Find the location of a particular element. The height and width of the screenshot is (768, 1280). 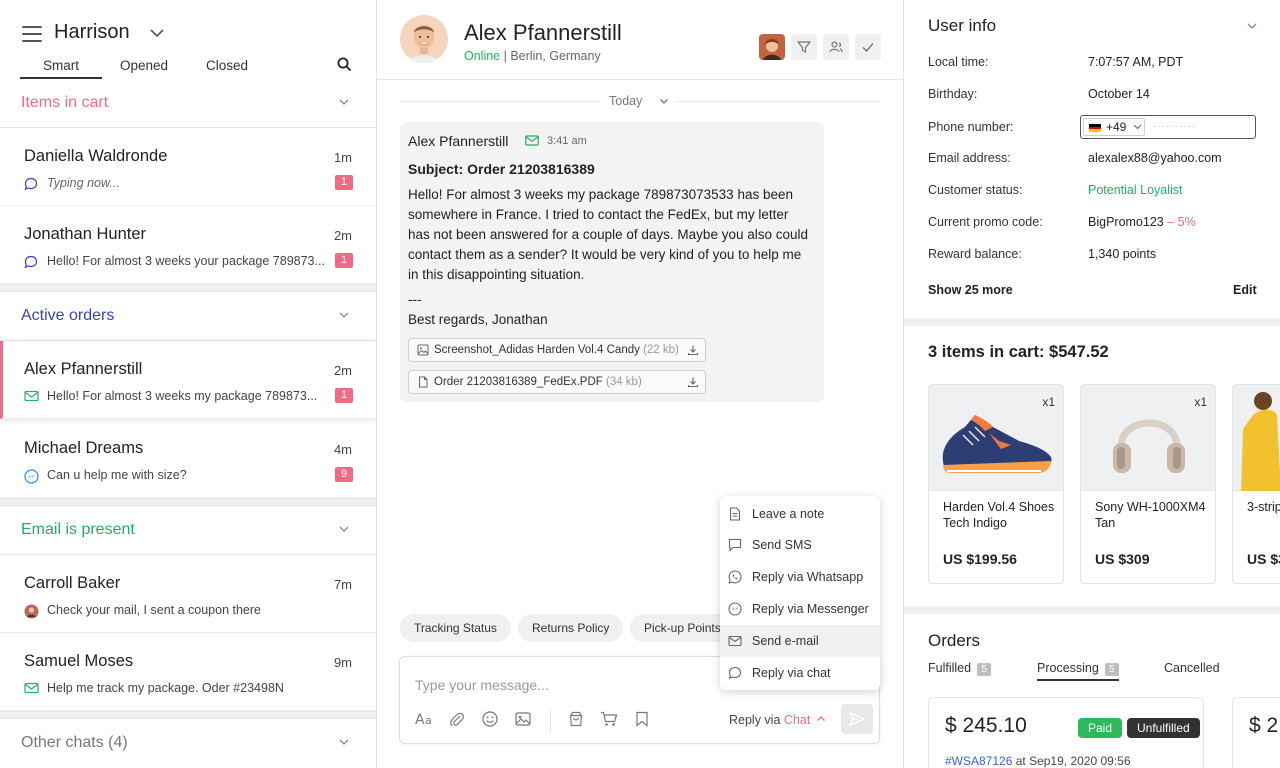

chat-name: Michael Dreams is located at coordinates (84, 448).